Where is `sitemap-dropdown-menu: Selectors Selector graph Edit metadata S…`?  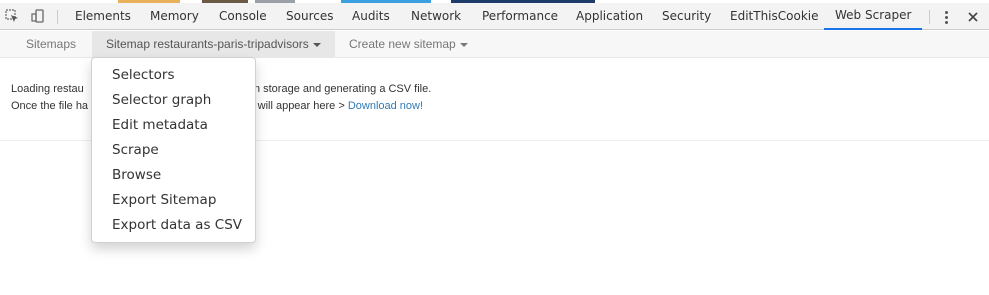
sitemap-dropdown-menu: Selectors Selector graph Edit metadata S… is located at coordinates (173, 150).